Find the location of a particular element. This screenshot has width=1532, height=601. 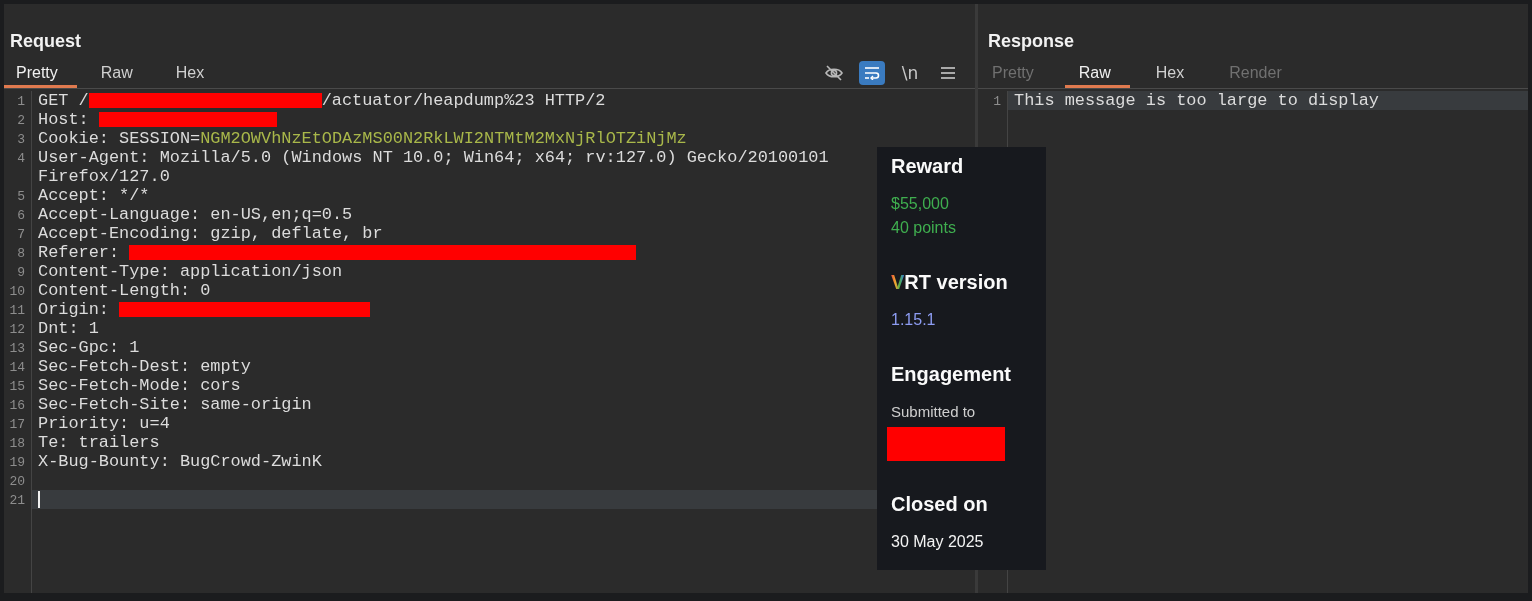

tab: Pretty is located at coordinates (40, 73).